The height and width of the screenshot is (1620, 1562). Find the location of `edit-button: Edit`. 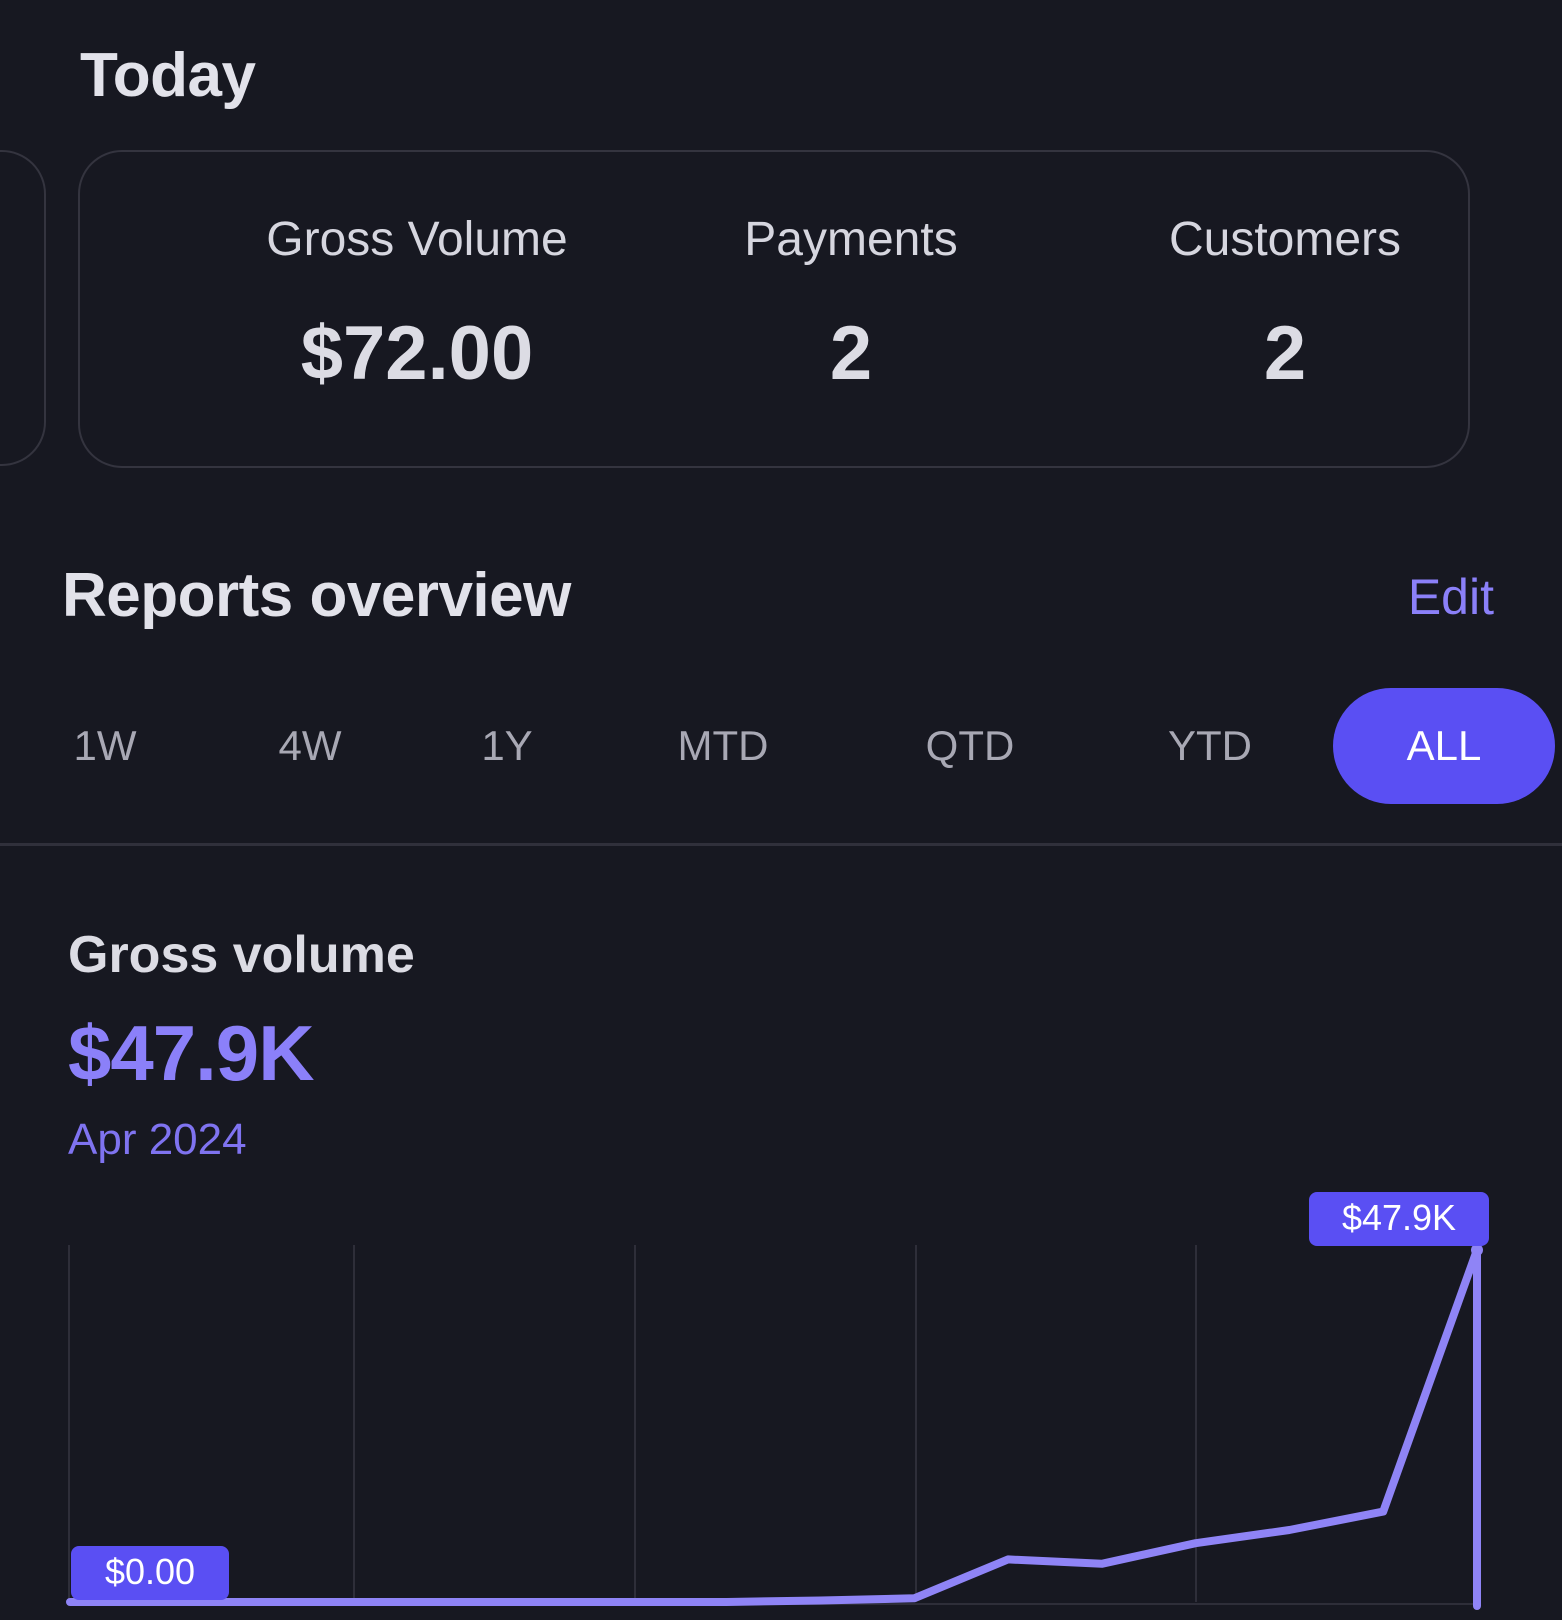

edit-button: Edit is located at coordinates (1451, 597).